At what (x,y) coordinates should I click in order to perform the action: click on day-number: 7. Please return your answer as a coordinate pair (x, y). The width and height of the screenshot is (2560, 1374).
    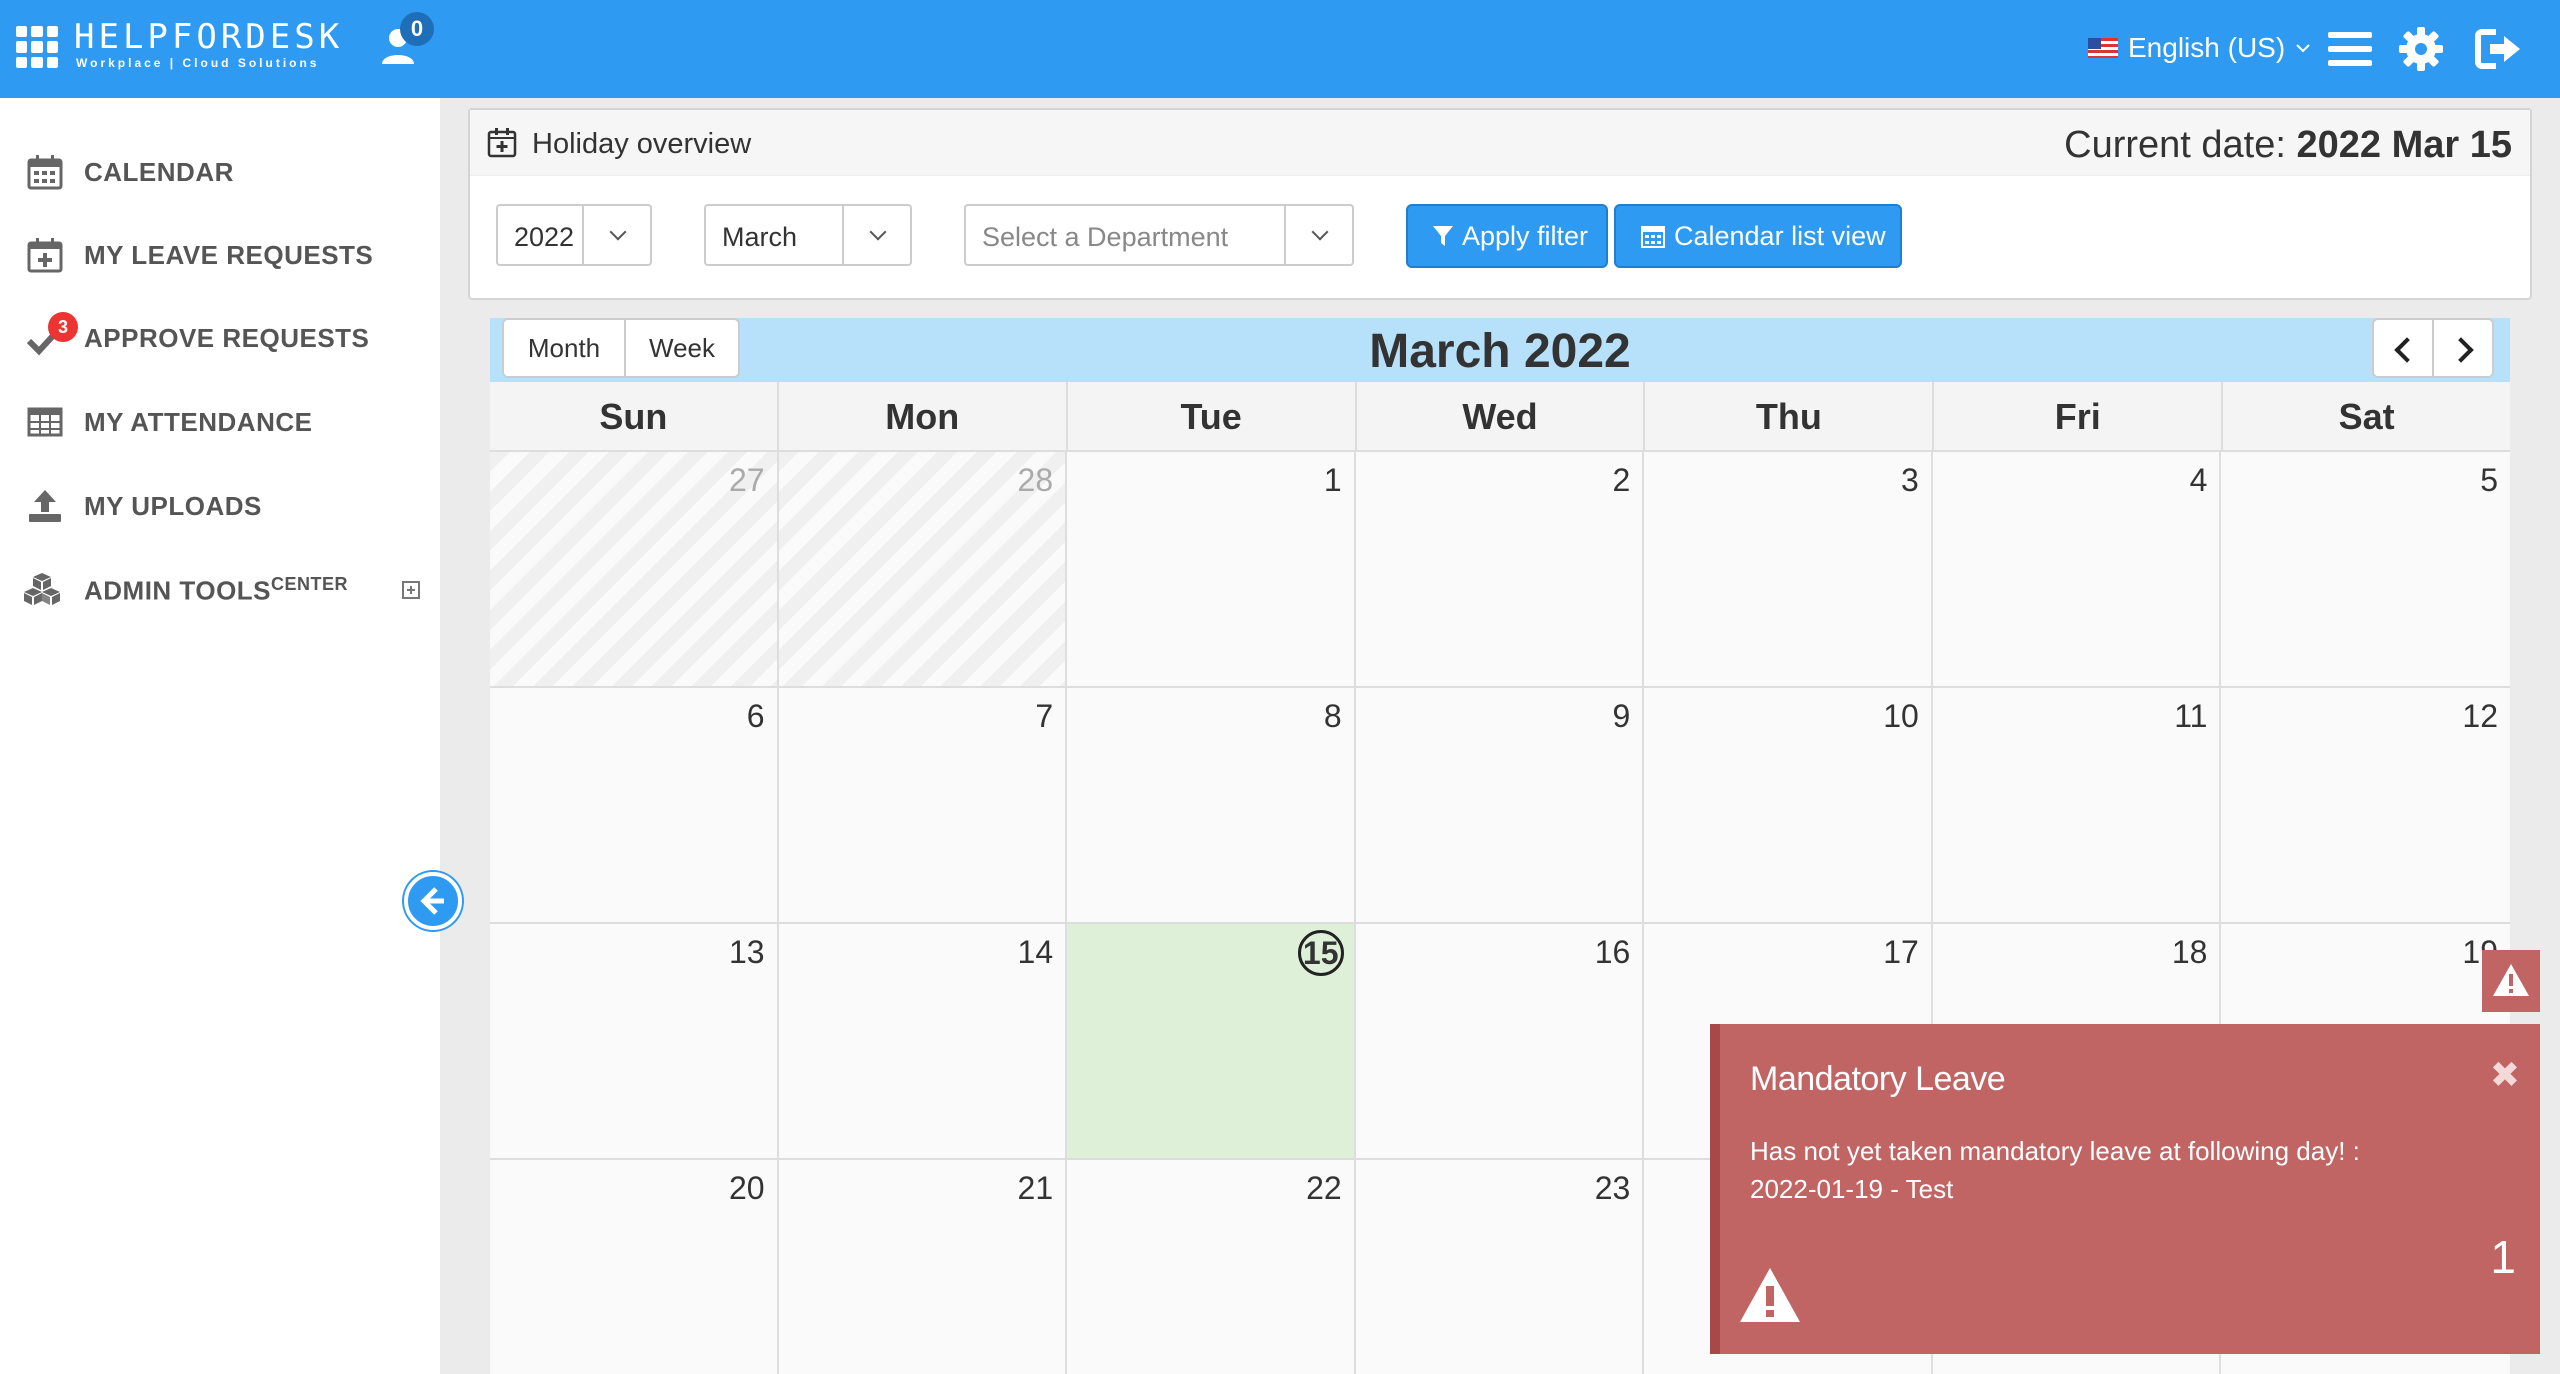
    Looking at the image, I should click on (1044, 716).